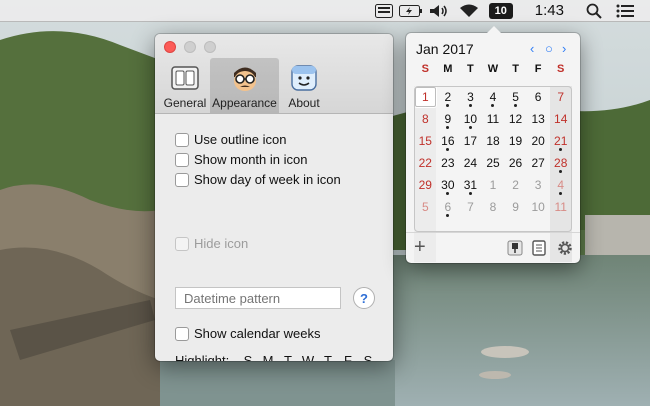 The width and height of the screenshot is (650, 406). I want to click on calendar-day: 30, so click(448, 185).